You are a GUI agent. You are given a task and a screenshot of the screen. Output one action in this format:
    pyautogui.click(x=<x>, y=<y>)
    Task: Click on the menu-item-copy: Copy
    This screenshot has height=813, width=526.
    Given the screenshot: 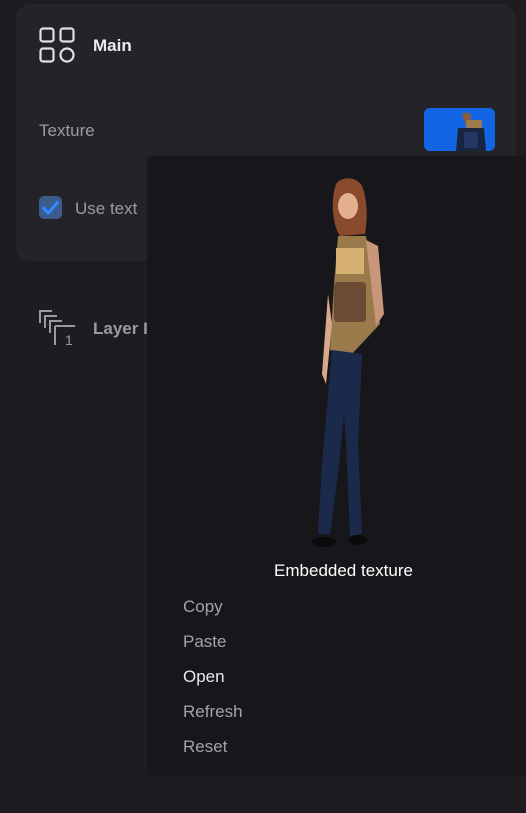 What is the action you would take?
    pyautogui.click(x=203, y=607)
    